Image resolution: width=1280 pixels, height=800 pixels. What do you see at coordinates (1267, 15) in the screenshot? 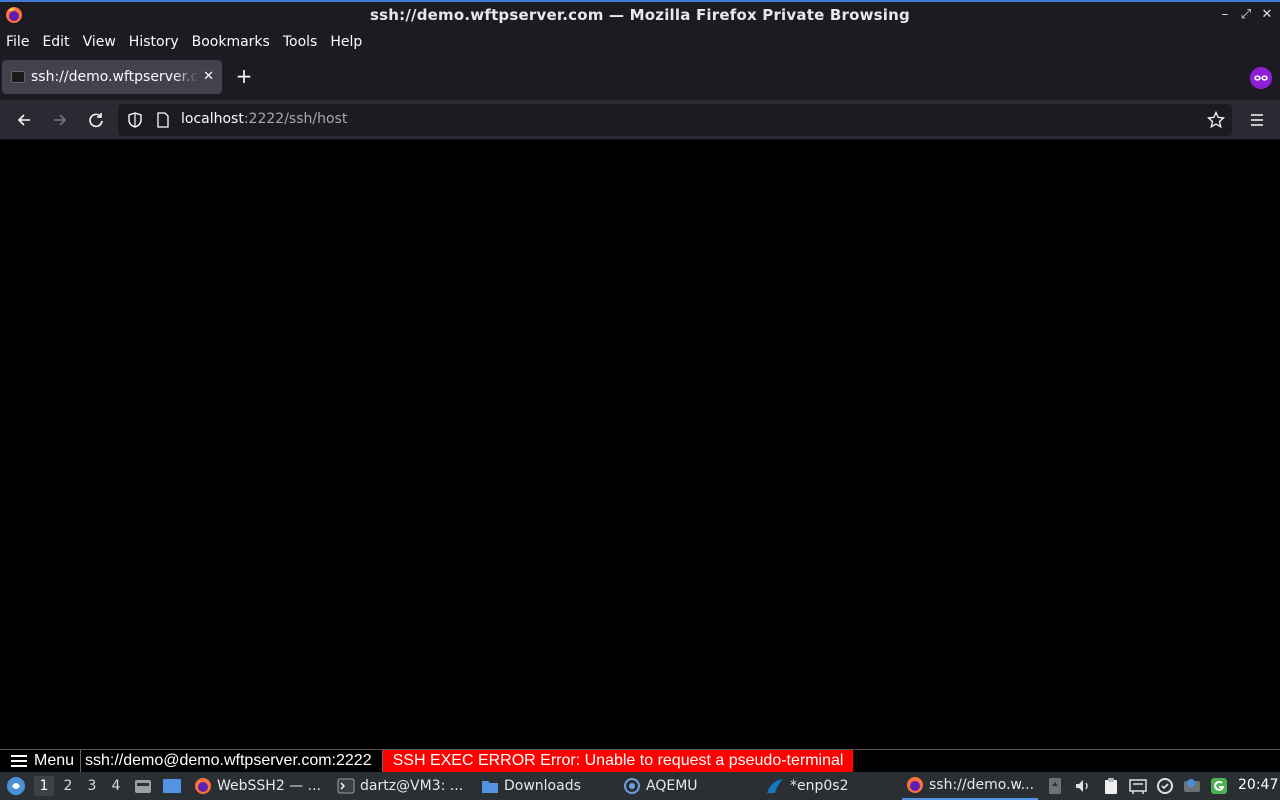
I see `close-window-button: ✕` at bounding box center [1267, 15].